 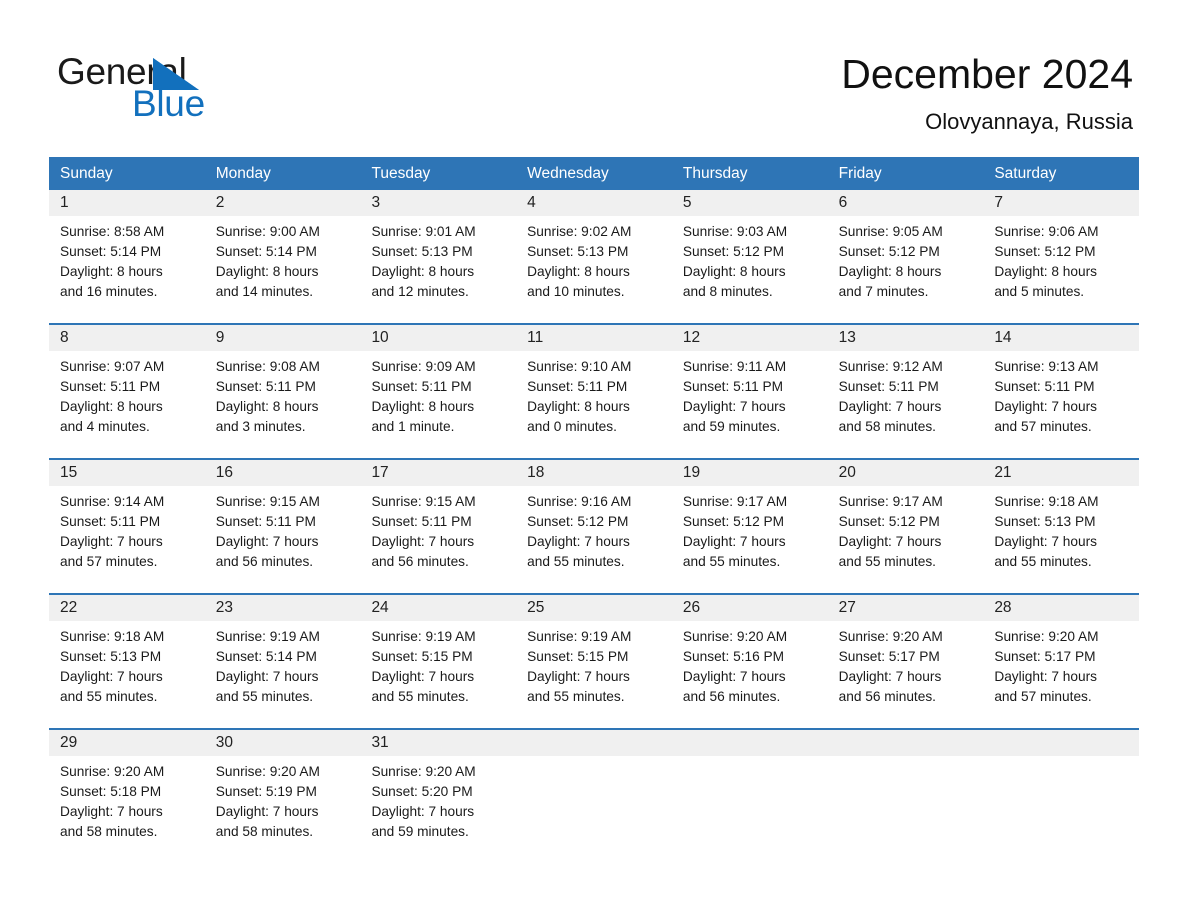 I want to click on day-number: 15, so click(x=127, y=473).